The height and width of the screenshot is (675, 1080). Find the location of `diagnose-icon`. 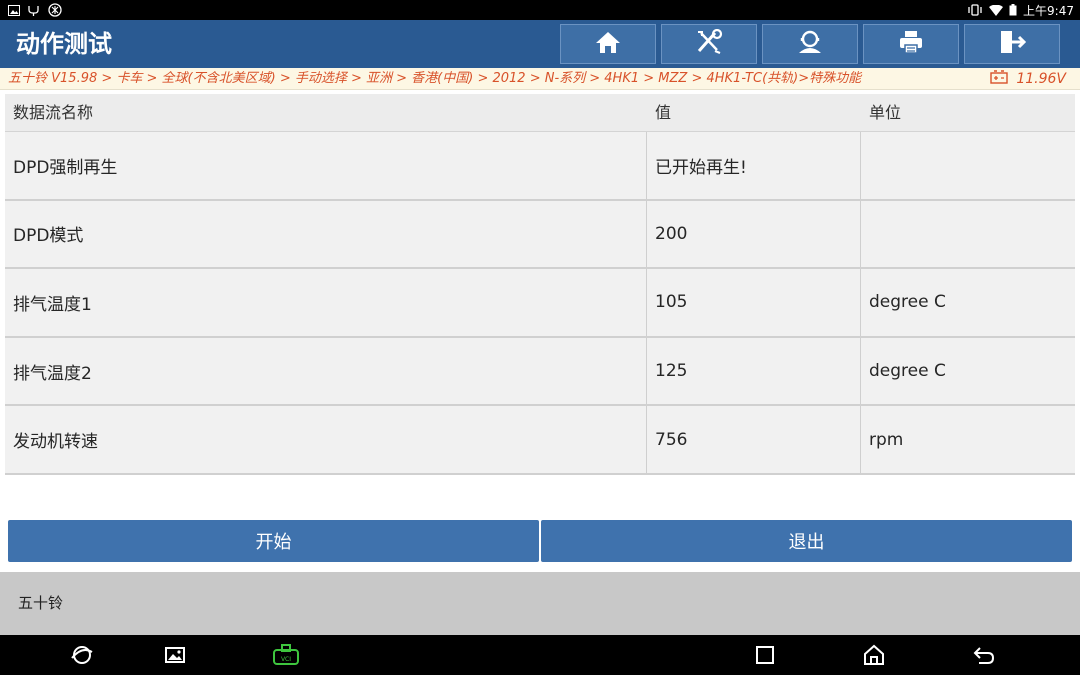

diagnose-icon is located at coordinates (709, 43).